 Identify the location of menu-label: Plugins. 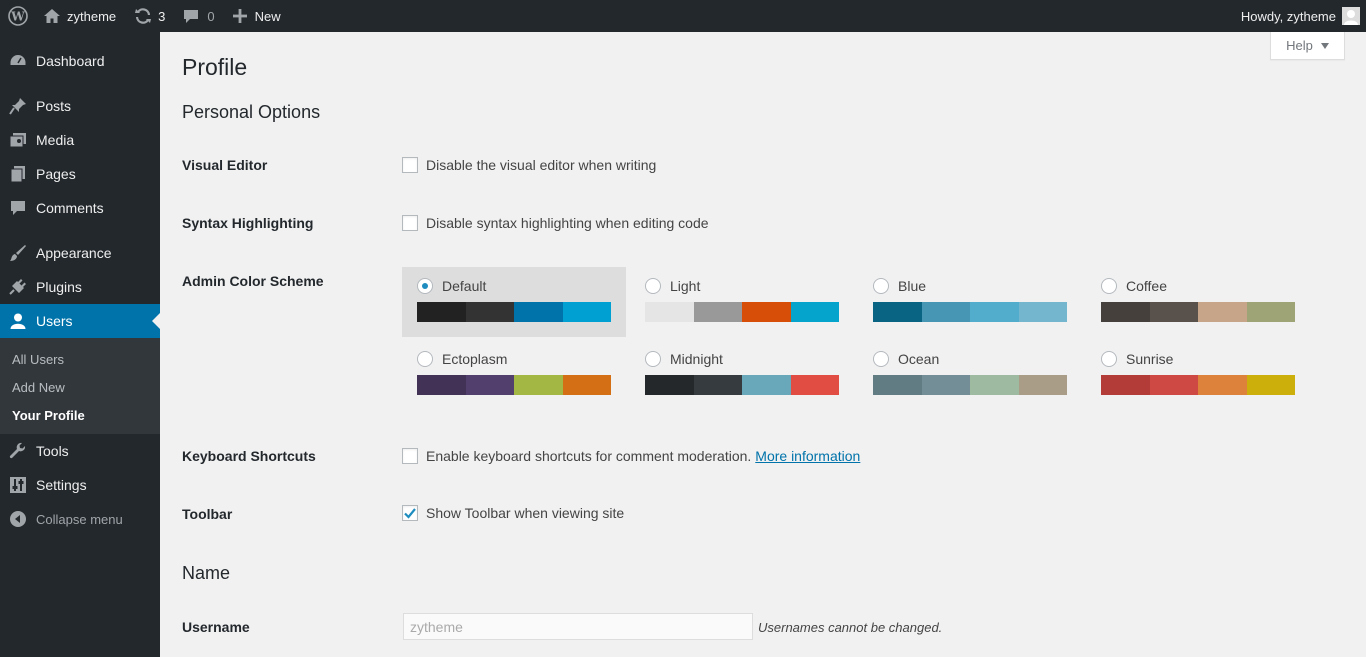
(59, 287).